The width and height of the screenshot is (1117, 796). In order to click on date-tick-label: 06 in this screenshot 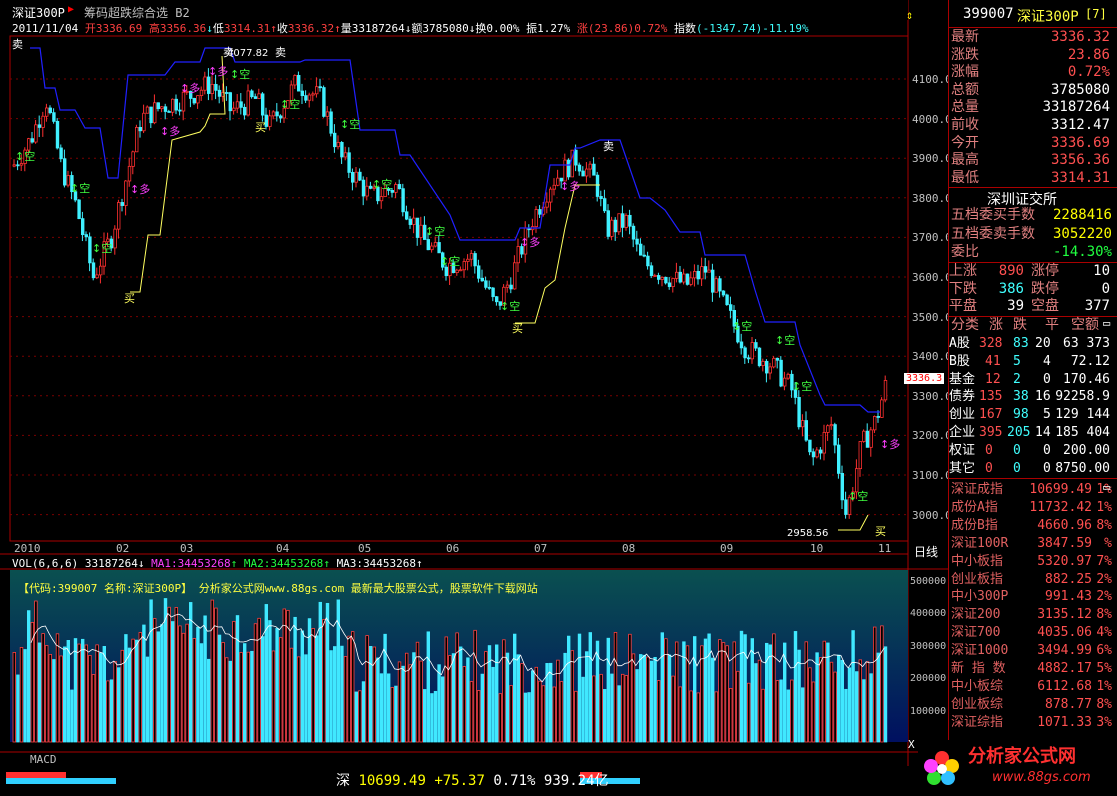, I will do `click(453, 548)`.